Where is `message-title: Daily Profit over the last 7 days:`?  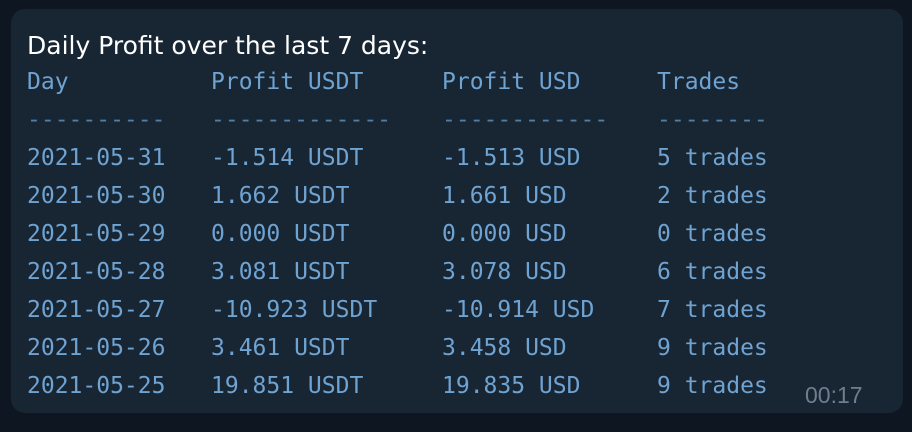 message-title: Daily Profit over the last 7 days: is located at coordinates (228, 45).